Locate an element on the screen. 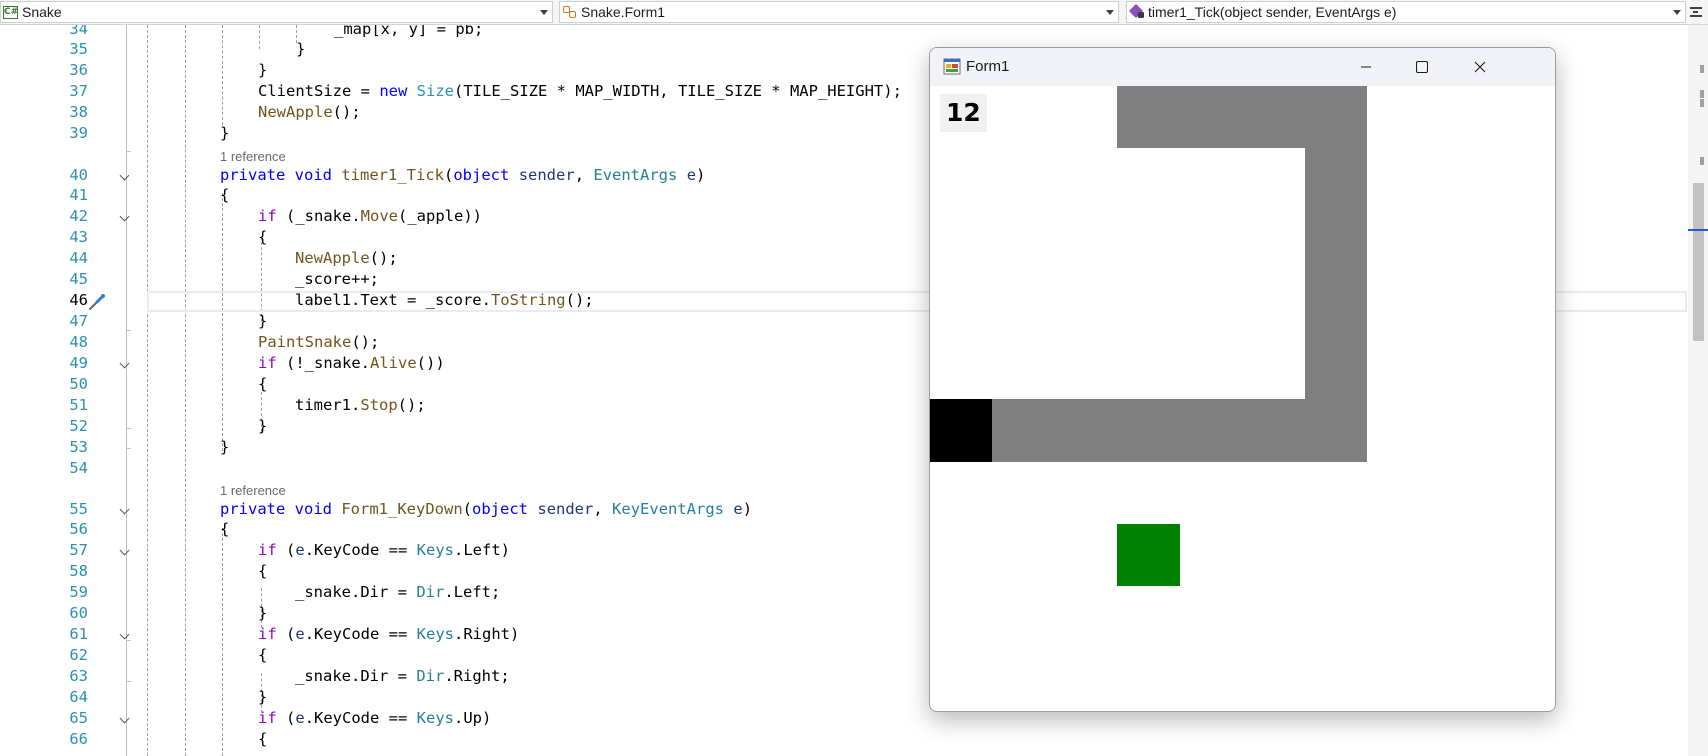  line-number: 58 is located at coordinates (78, 571).